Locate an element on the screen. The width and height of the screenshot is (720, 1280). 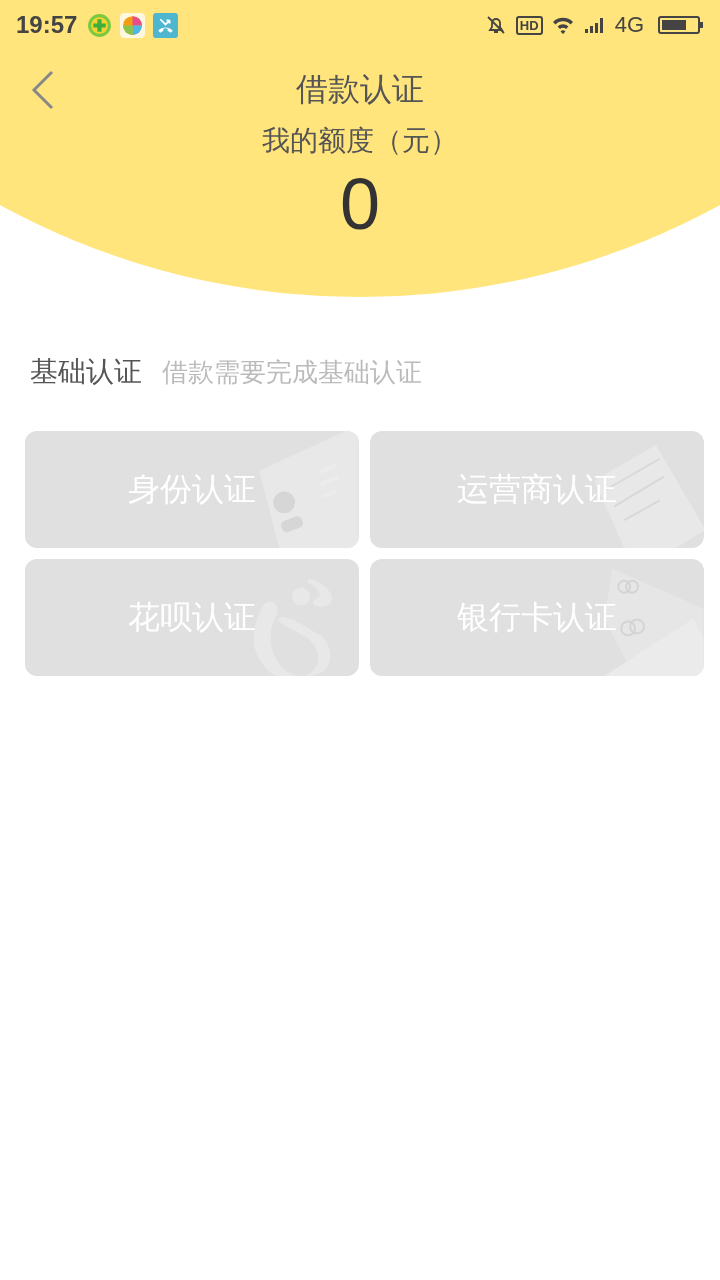
page-title: 借款认证 is located at coordinates (360, 89).